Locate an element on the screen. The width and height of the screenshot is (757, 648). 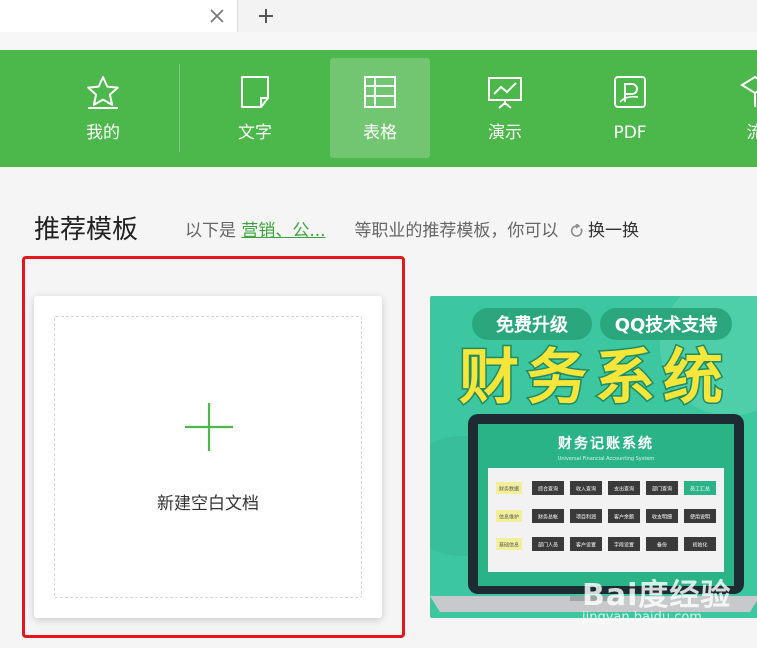
toolbar-item-writer: 文字 is located at coordinates (255, 108).